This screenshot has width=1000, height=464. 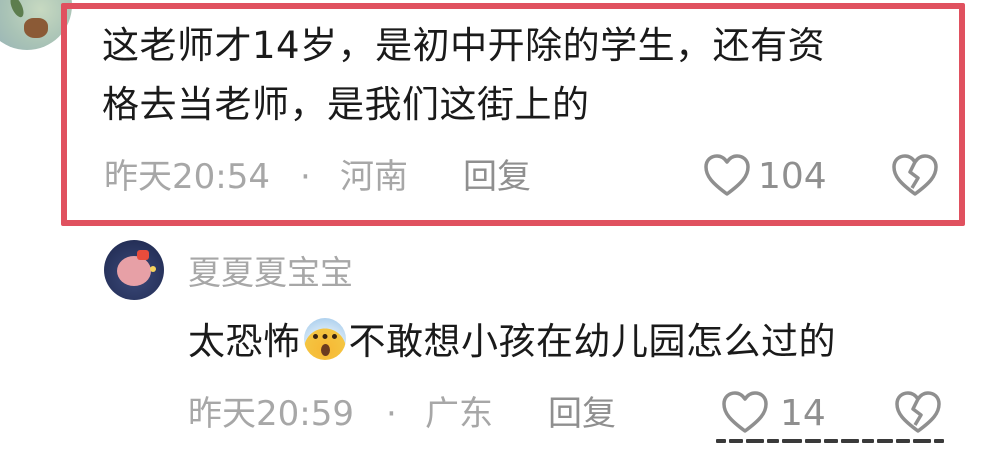 I want to click on comment-text-before-emoji: 太恐怖, so click(x=244, y=341).